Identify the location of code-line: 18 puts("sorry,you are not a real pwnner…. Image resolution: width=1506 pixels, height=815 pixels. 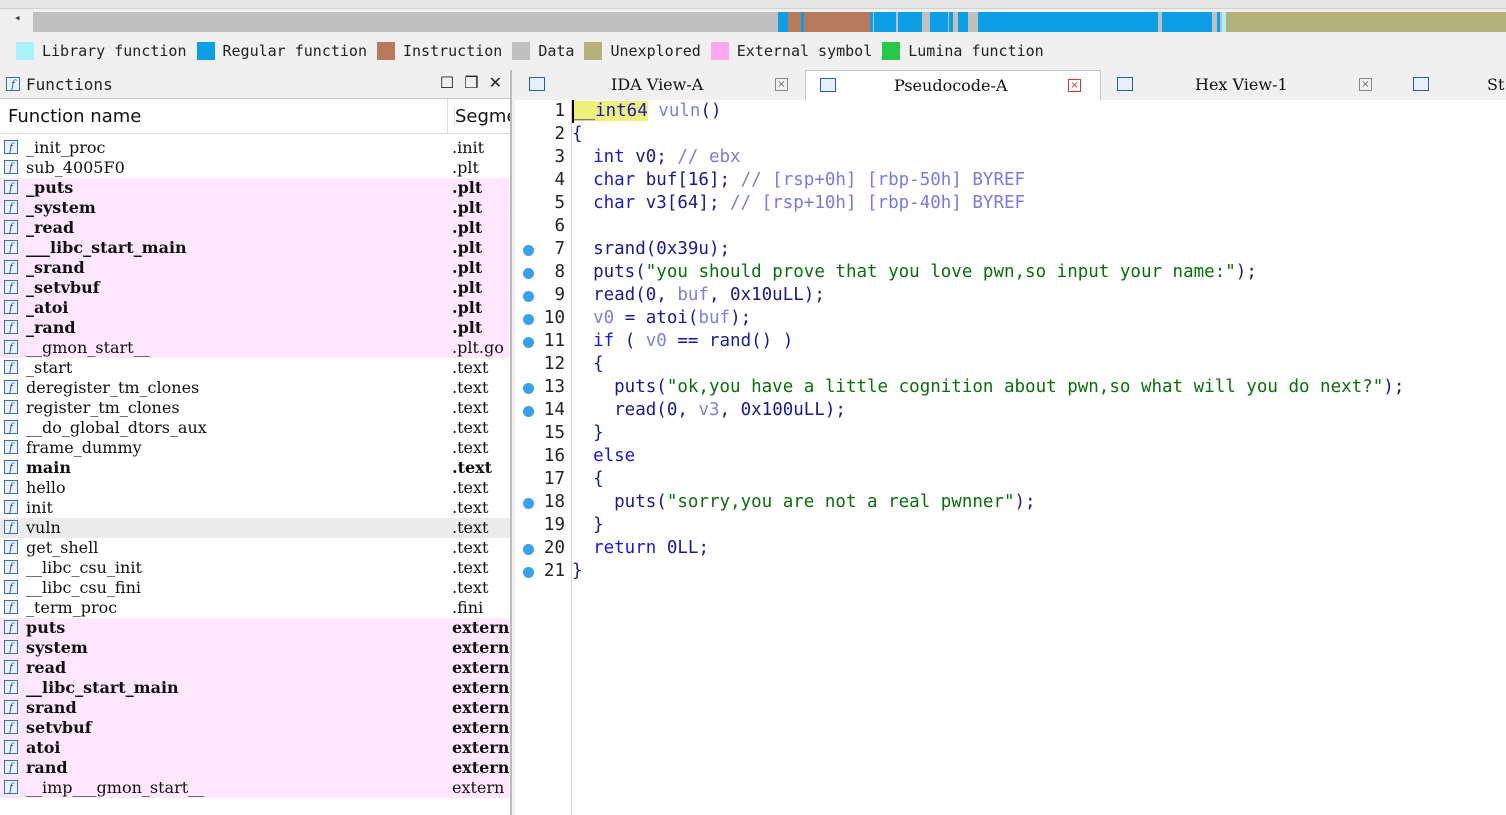
(1010, 502).